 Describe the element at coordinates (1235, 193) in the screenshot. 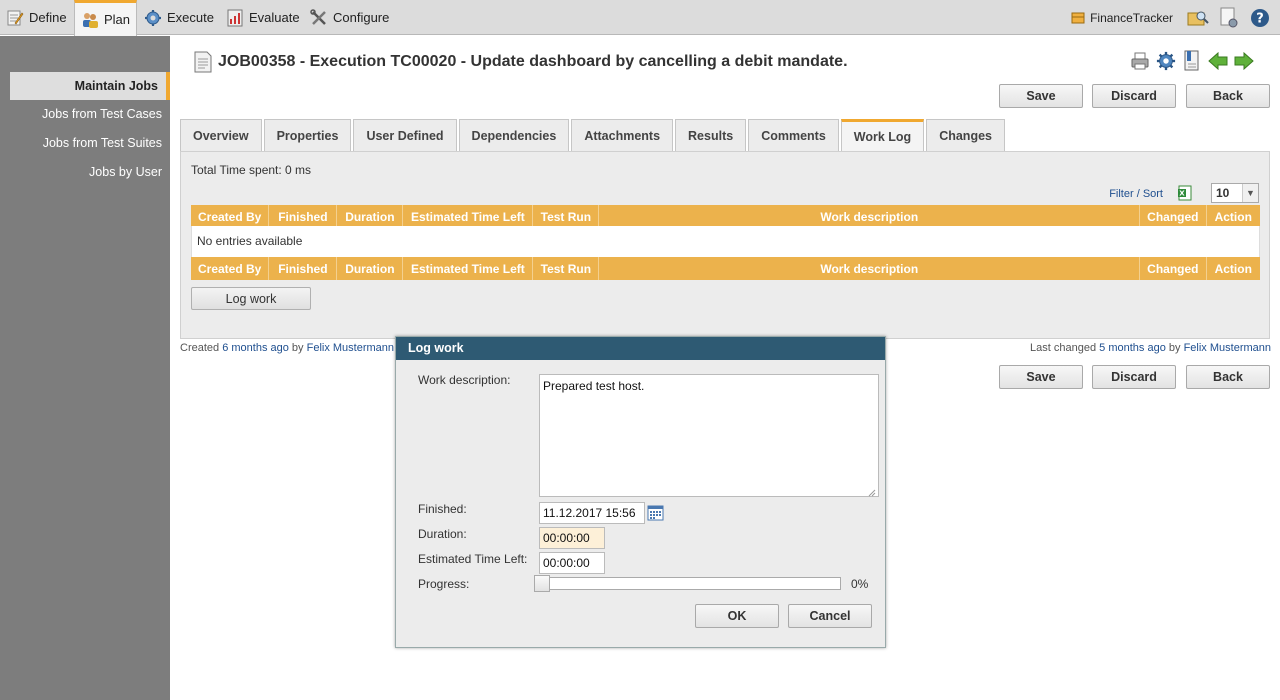

I see `page-size-select: 10 ▼` at that location.